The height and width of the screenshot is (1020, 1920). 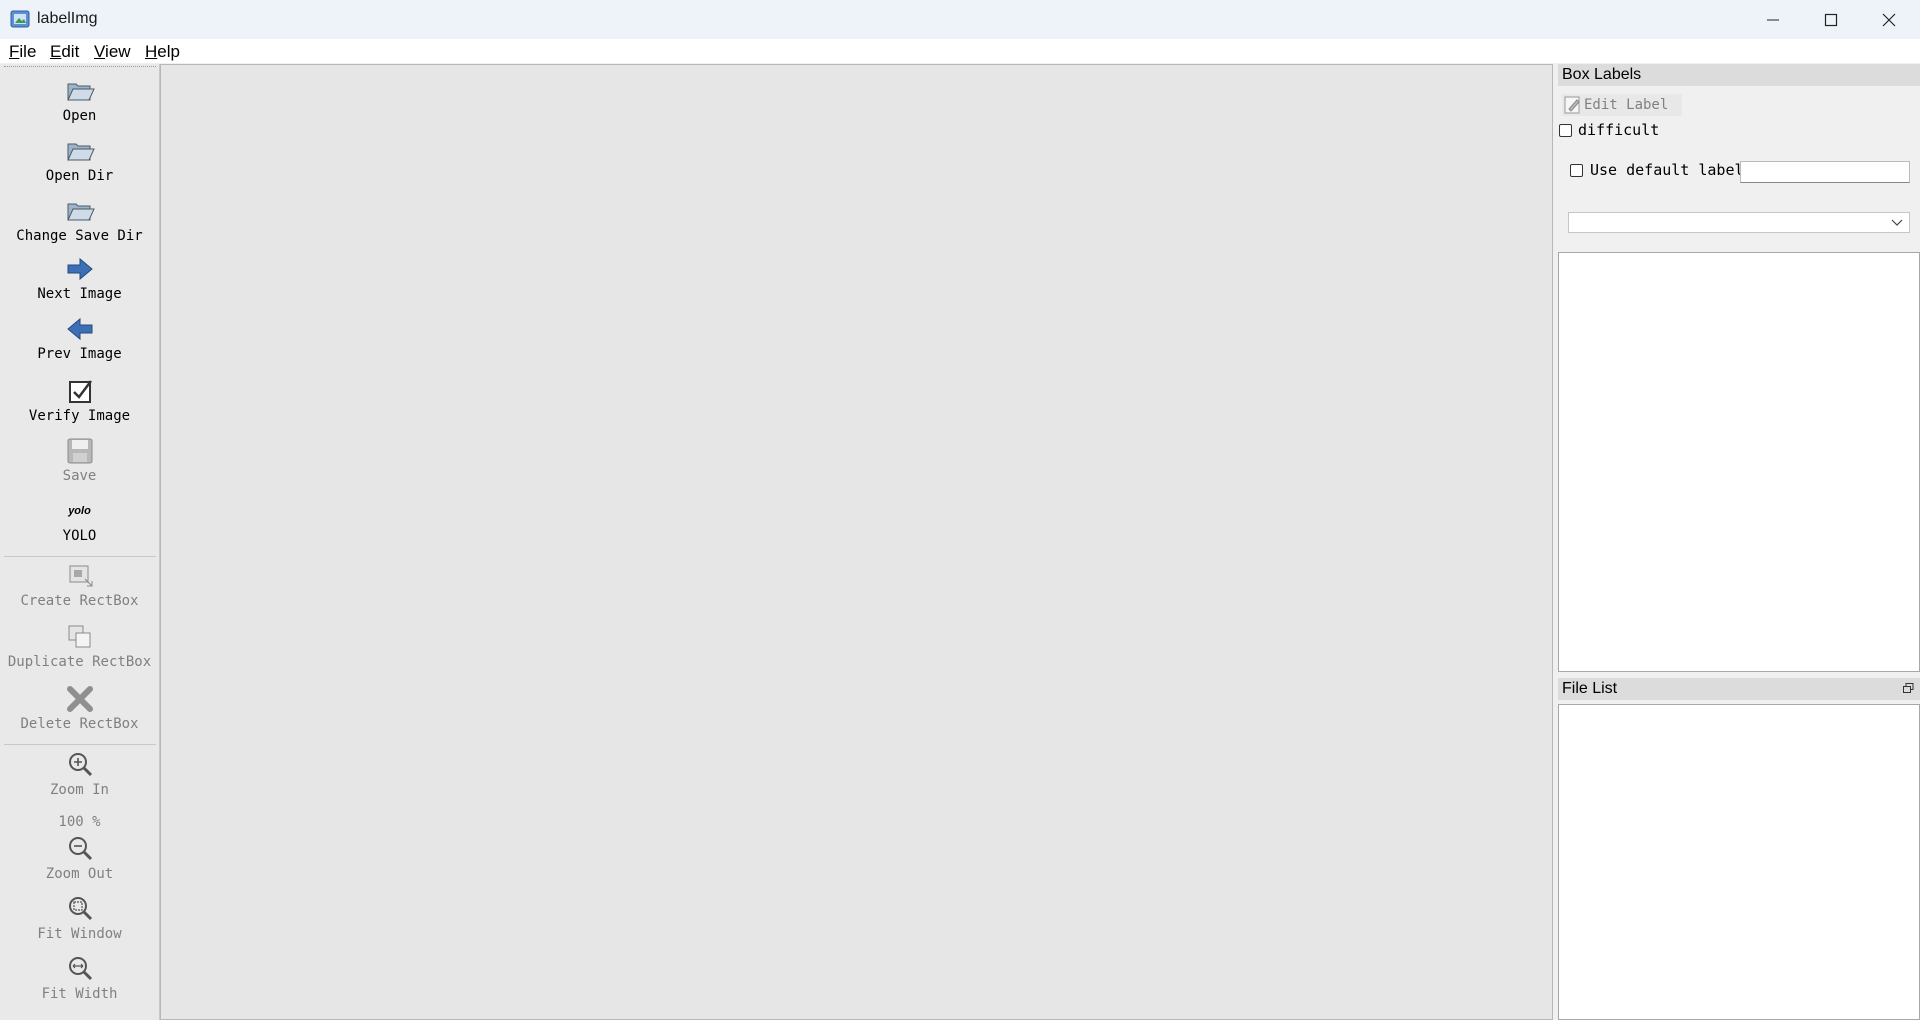 I want to click on create-rect-icon, so click(x=80, y=576).